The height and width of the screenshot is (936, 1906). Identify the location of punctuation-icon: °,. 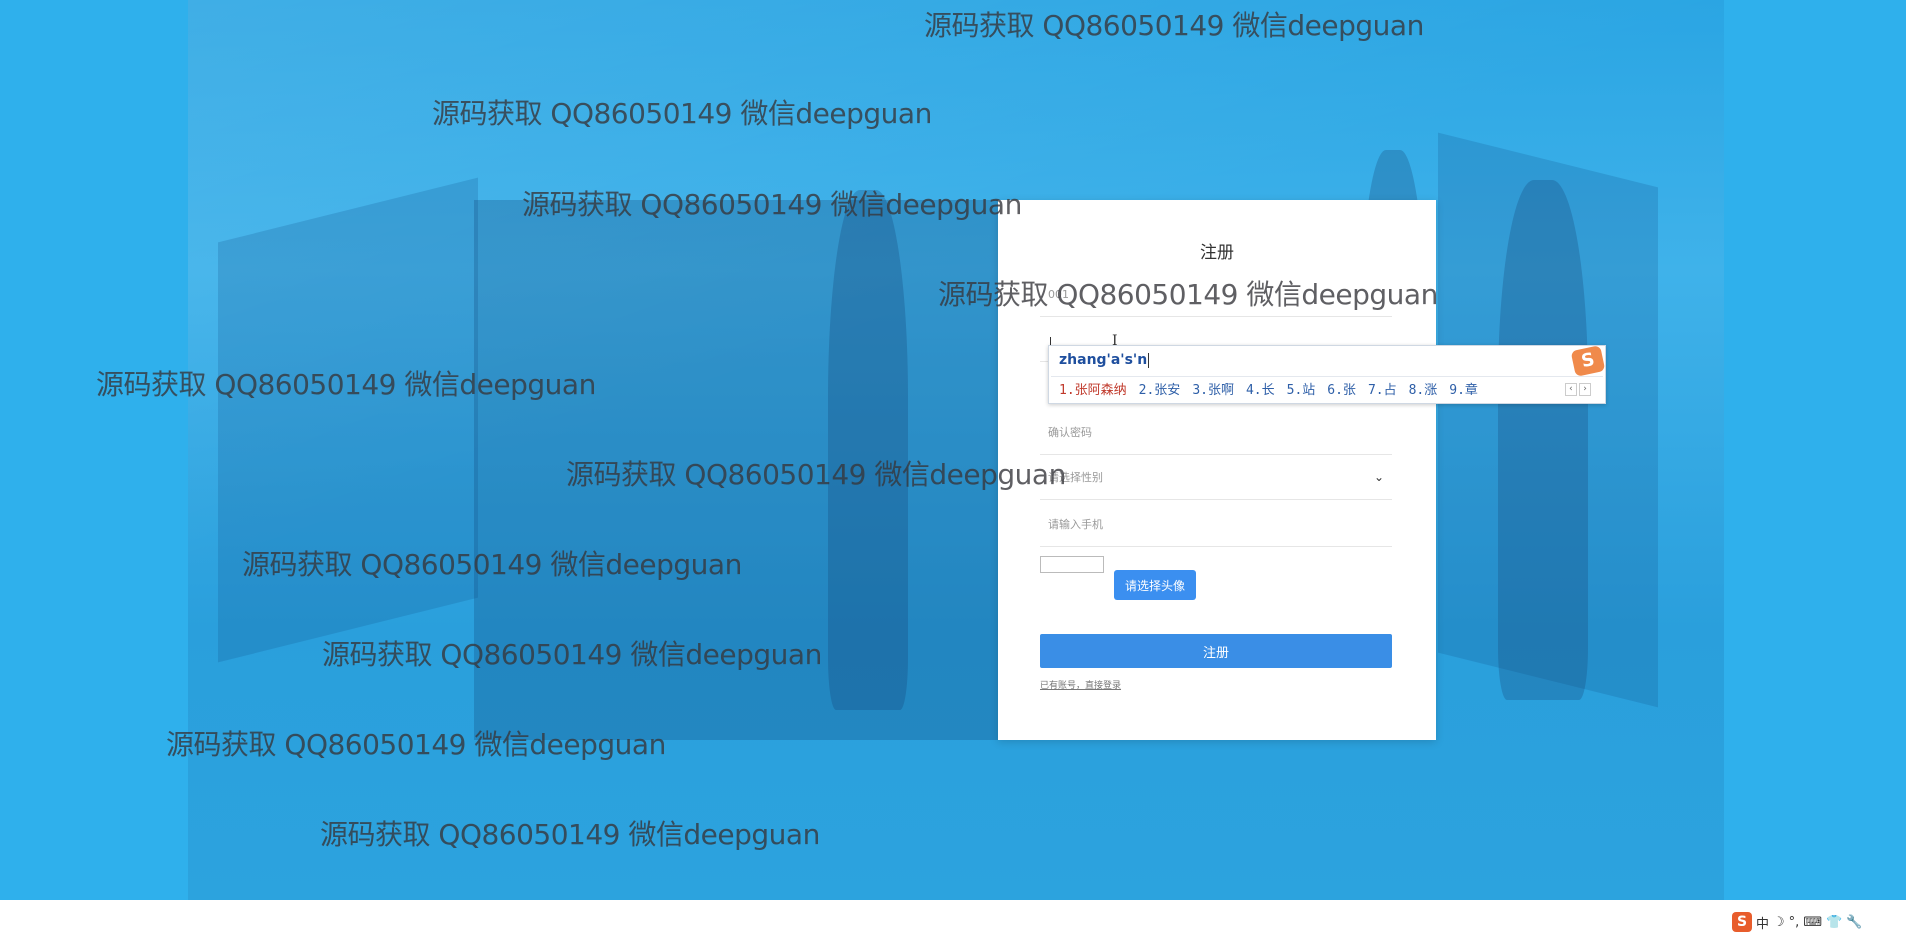
(1794, 922).